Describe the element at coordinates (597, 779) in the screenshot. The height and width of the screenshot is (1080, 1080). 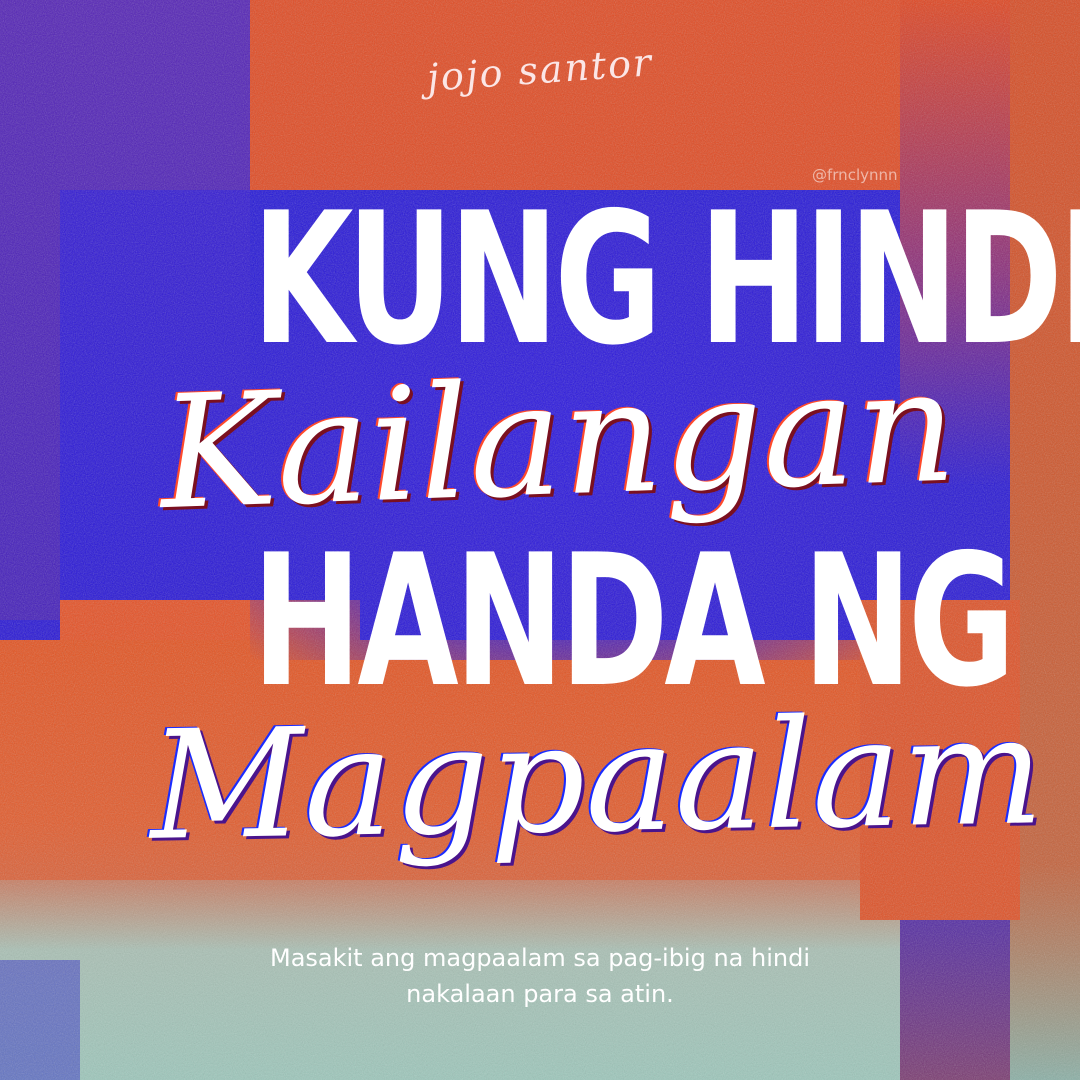
I see `script-word-2: Magpaalam` at that location.